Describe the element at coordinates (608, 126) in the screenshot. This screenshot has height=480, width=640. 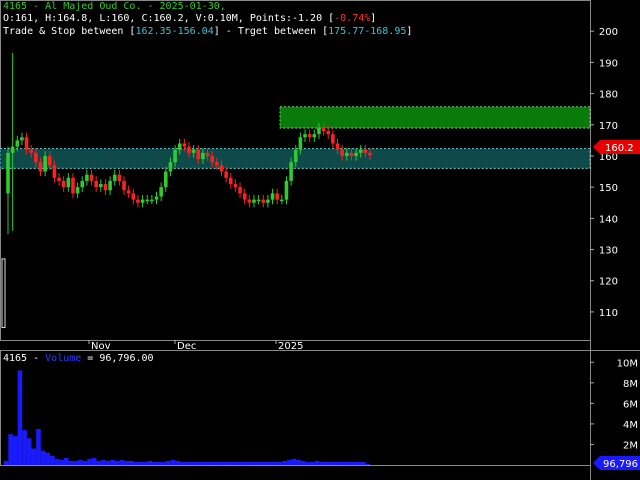
I see `price-tick-label: 170` at that location.